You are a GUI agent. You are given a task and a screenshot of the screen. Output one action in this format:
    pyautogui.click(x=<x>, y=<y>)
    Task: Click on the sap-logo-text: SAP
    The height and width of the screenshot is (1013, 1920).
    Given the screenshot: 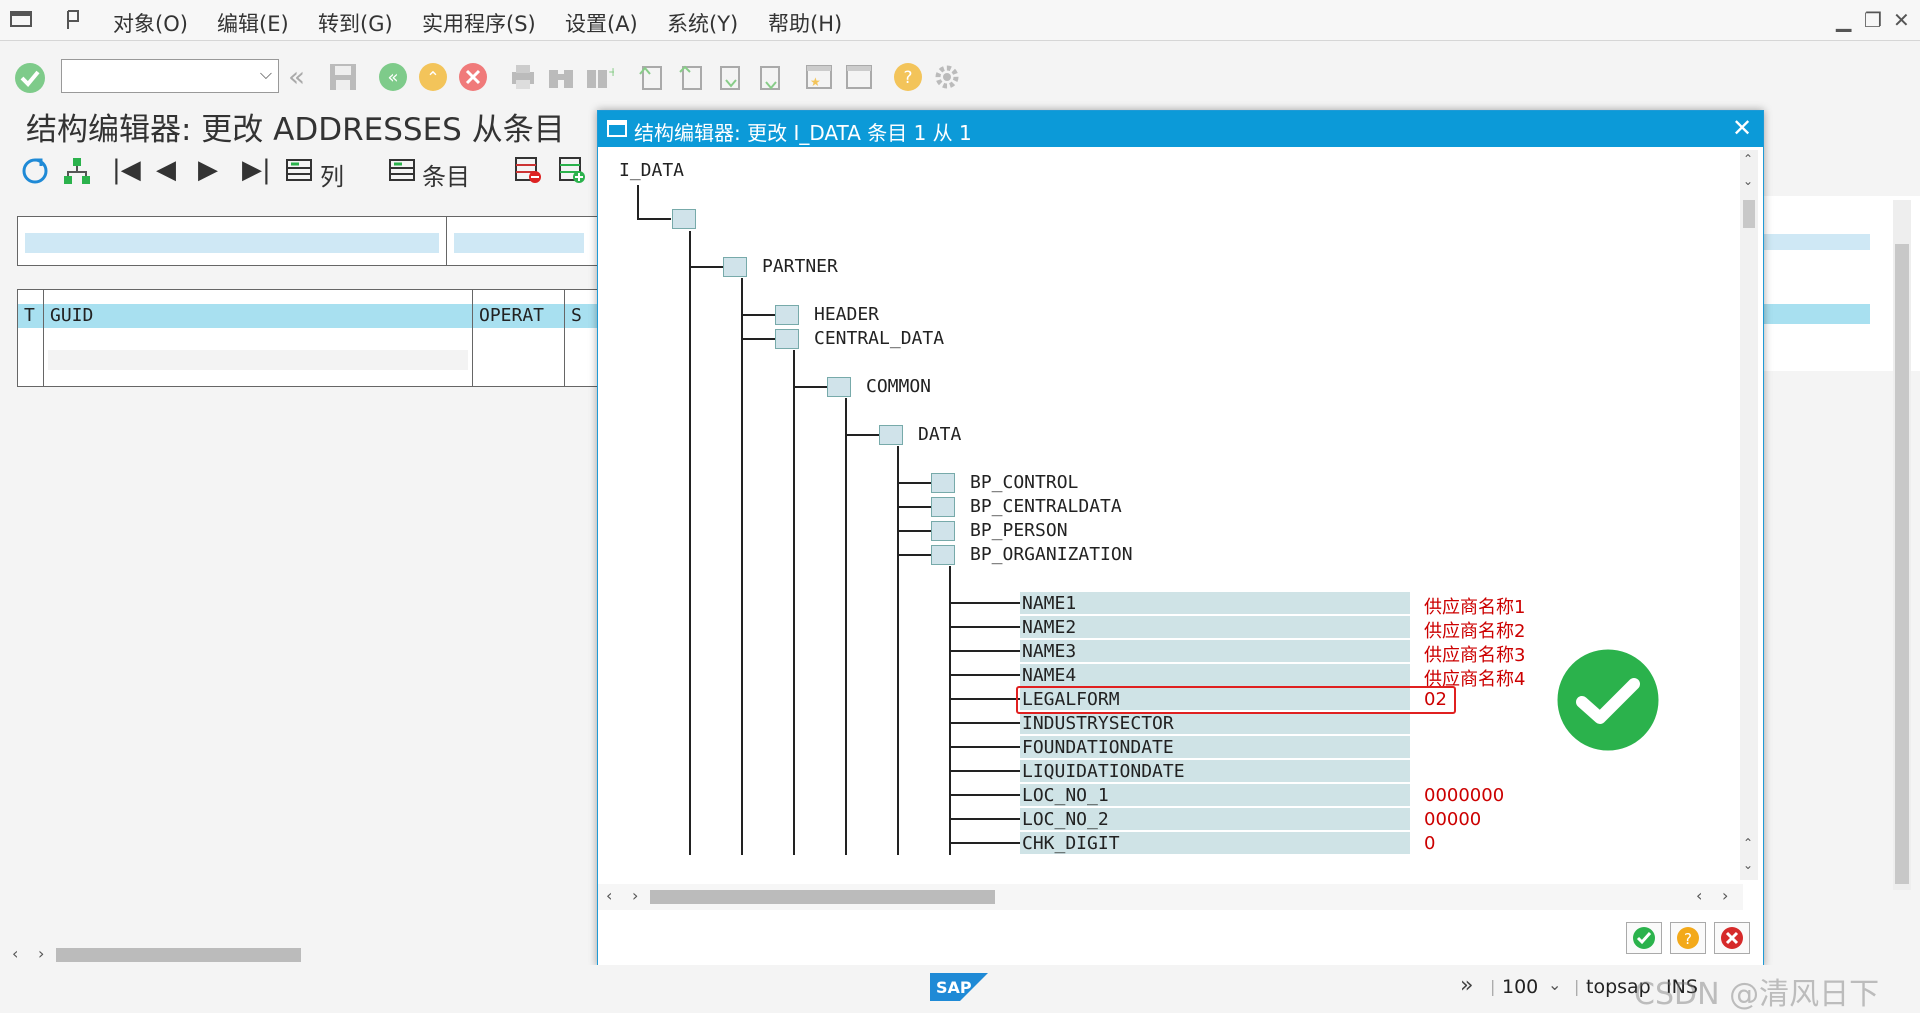 What is the action you would take?
    pyautogui.click(x=954, y=987)
    